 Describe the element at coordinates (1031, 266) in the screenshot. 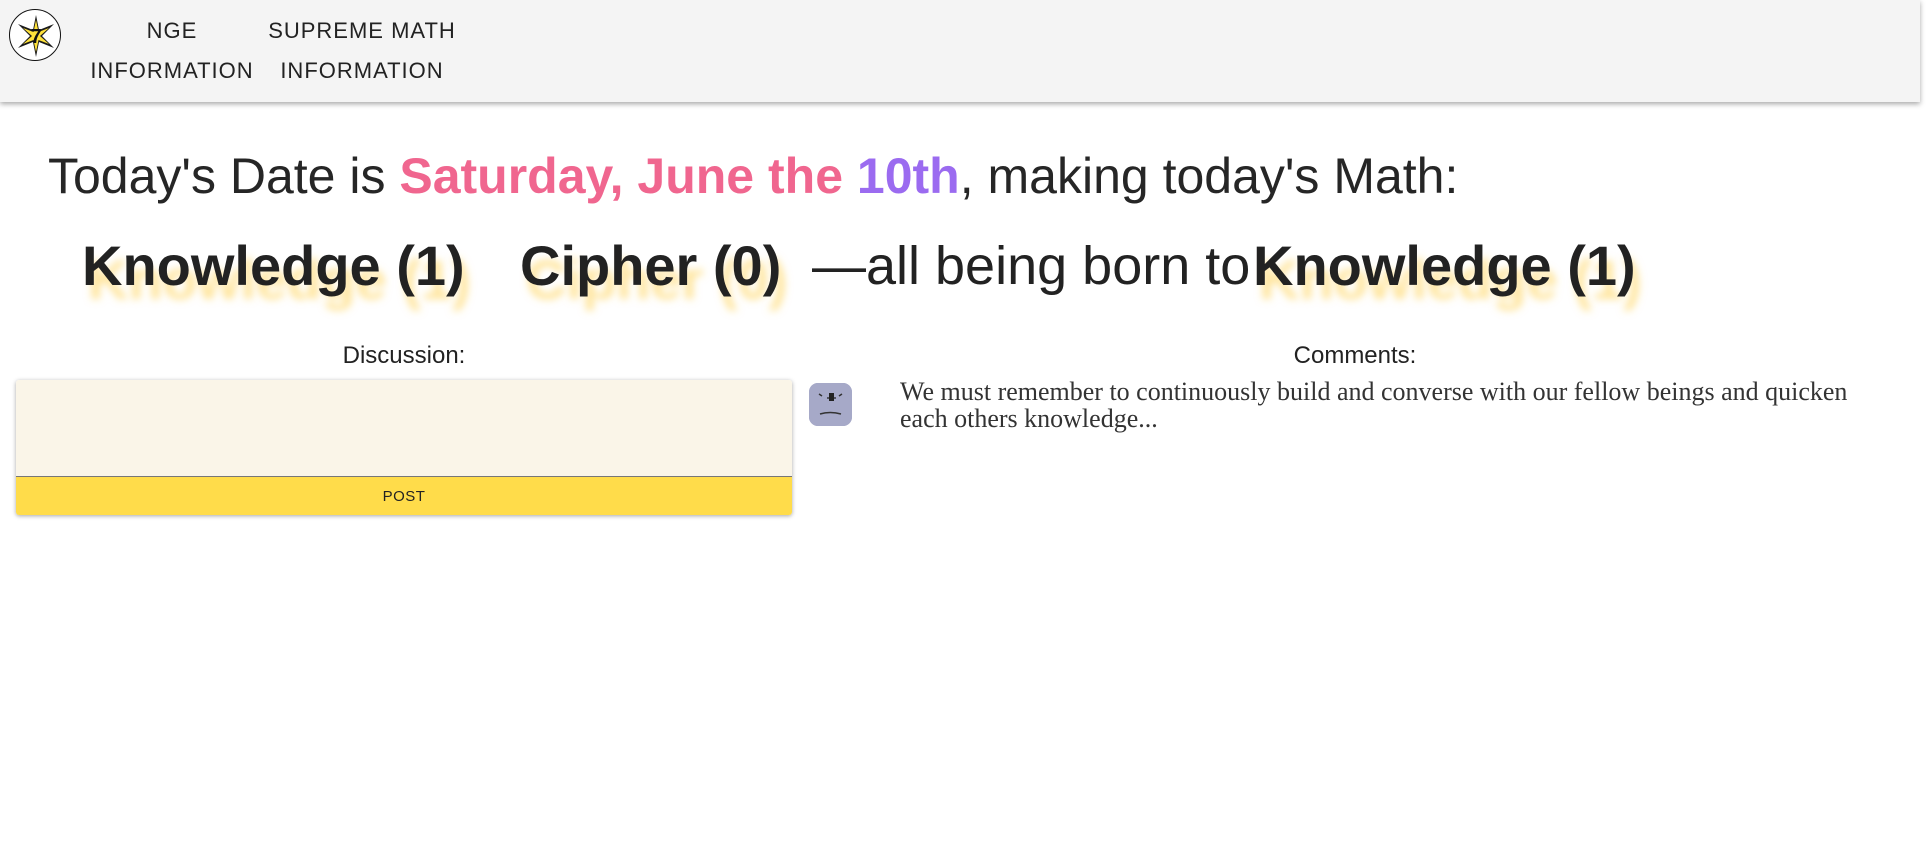

I see `math-born-to-connector: —all being born to` at that location.